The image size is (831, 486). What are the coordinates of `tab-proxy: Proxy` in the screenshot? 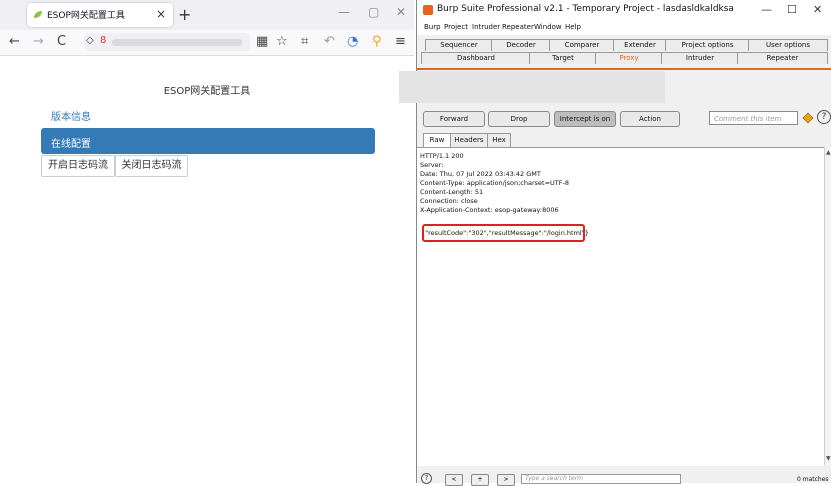 It's located at (629, 58).